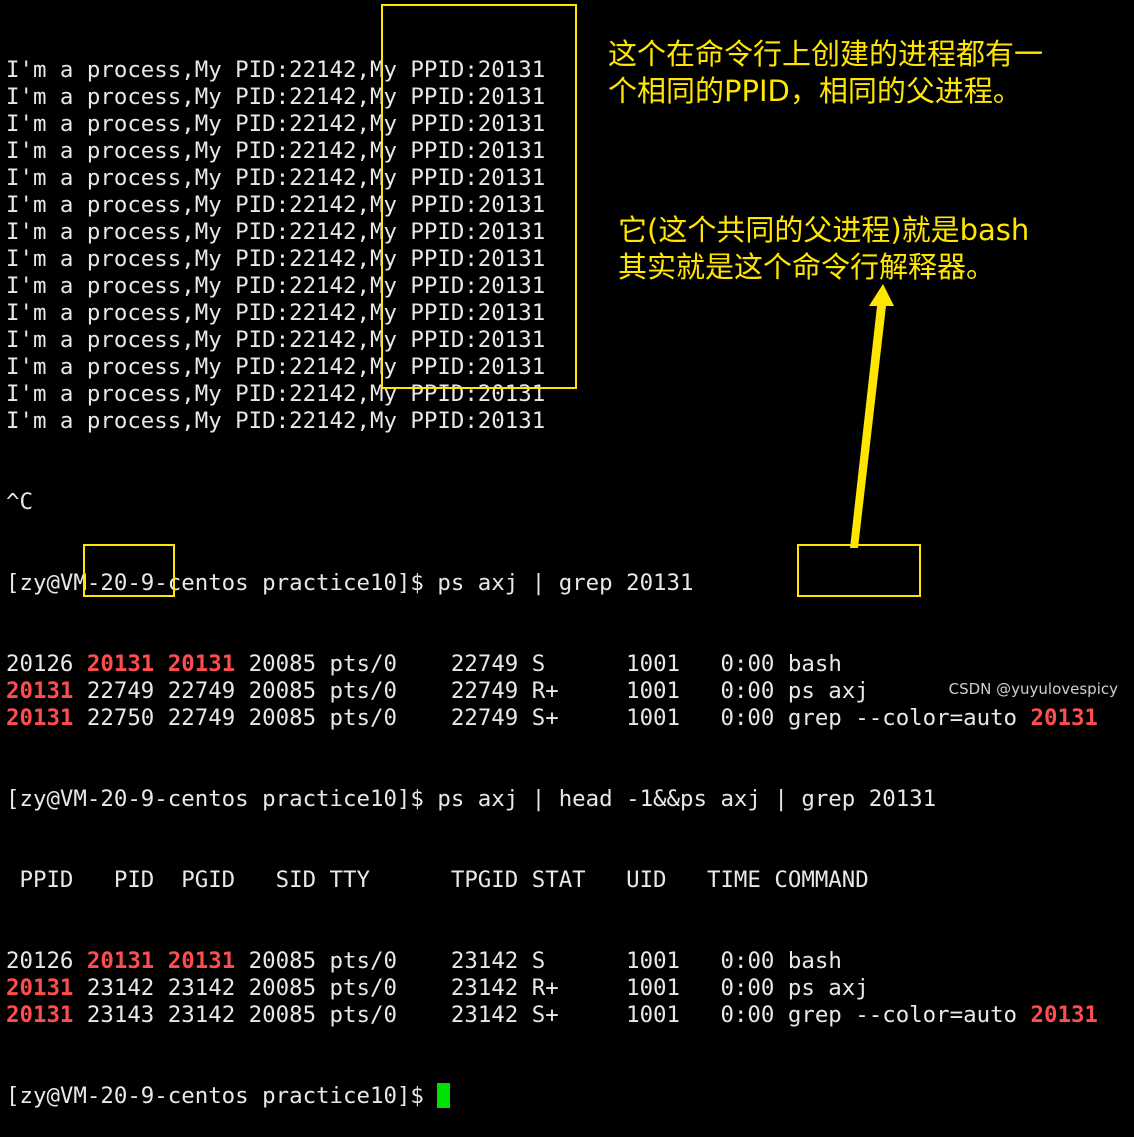  I want to click on ps-row-text: 20085 pts/0 23142 S 1001 0:00 bash, so click(538, 961).